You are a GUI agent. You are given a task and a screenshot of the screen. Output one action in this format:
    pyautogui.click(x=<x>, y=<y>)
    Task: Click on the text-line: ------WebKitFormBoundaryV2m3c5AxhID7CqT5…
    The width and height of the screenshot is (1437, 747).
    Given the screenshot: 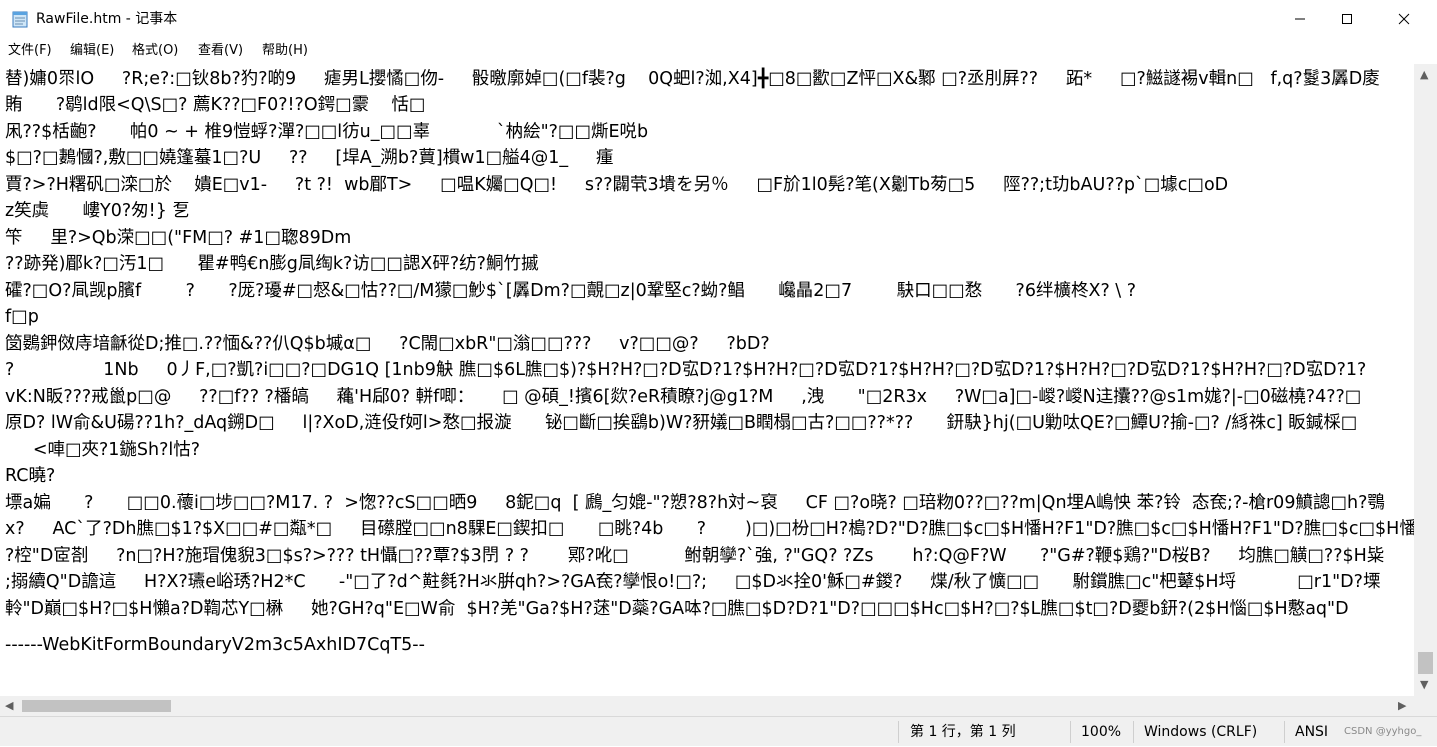 What is the action you would take?
    pyautogui.click(x=215, y=645)
    